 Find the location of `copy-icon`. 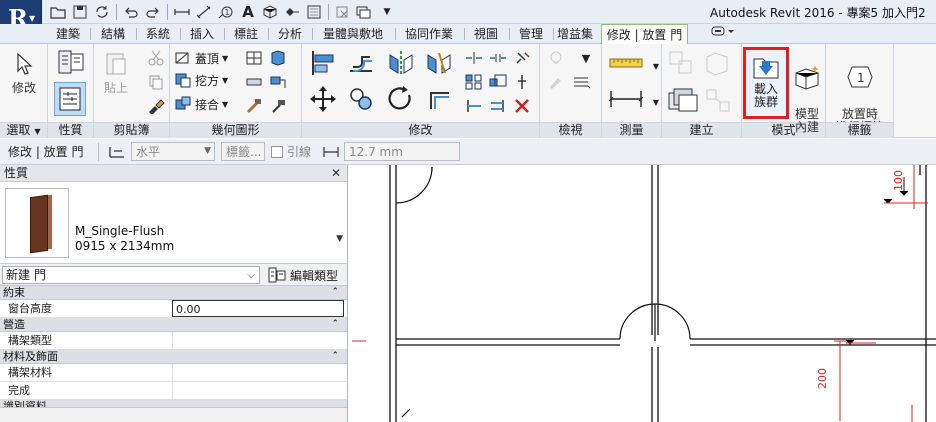

copy-icon is located at coordinates (156, 82).